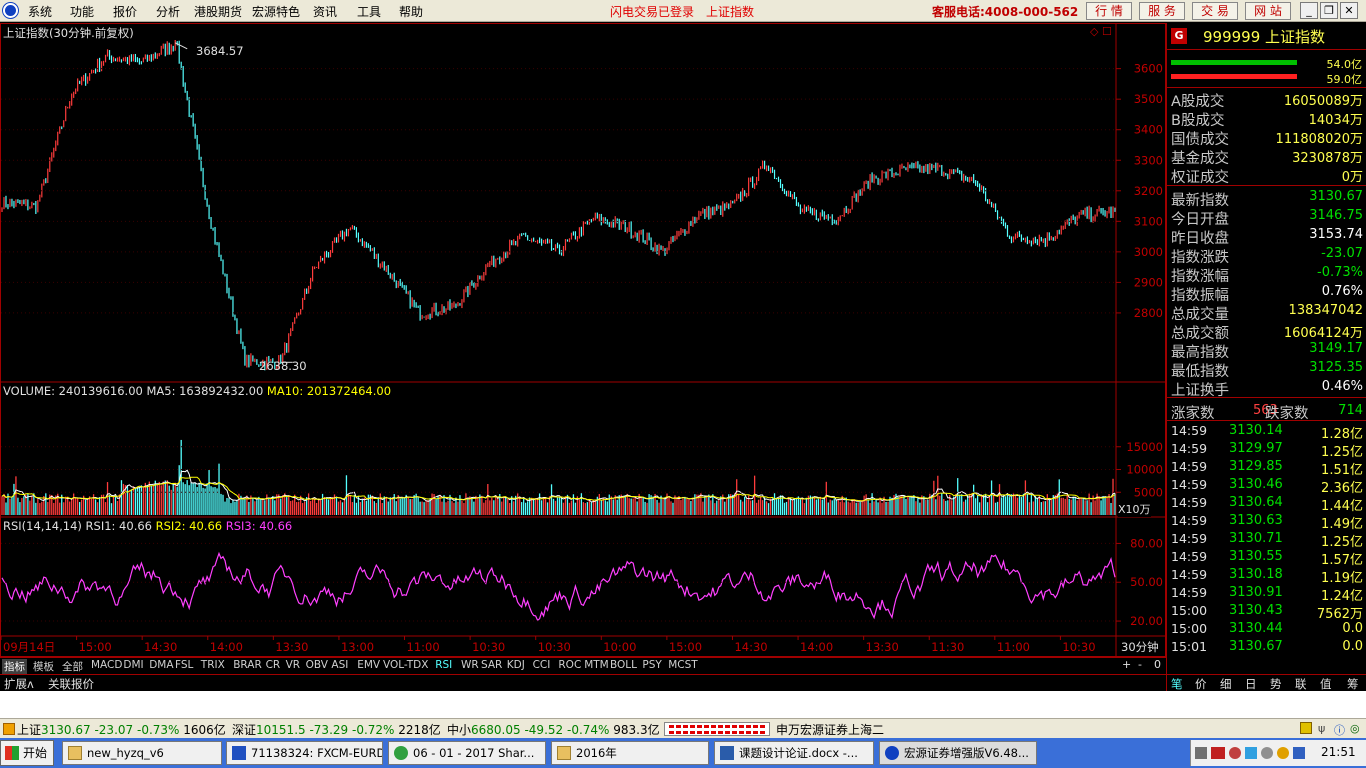 The image size is (1366, 768). Describe the element at coordinates (218, 11) in the screenshot. I see `menu-hk-futures: 港股期货` at that location.